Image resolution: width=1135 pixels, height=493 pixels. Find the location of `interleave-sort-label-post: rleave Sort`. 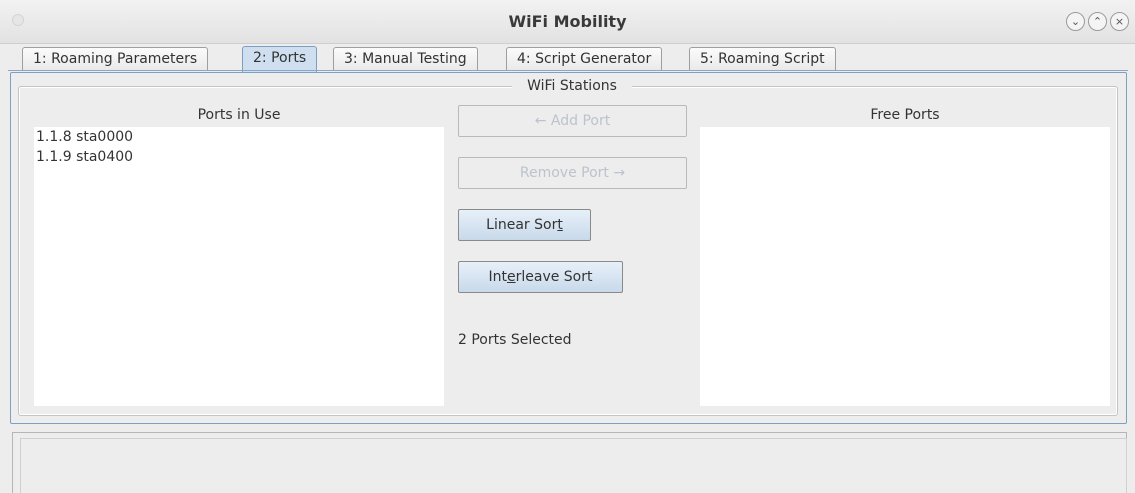

interleave-sort-label-post: rleave Sort is located at coordinates (554, 277).